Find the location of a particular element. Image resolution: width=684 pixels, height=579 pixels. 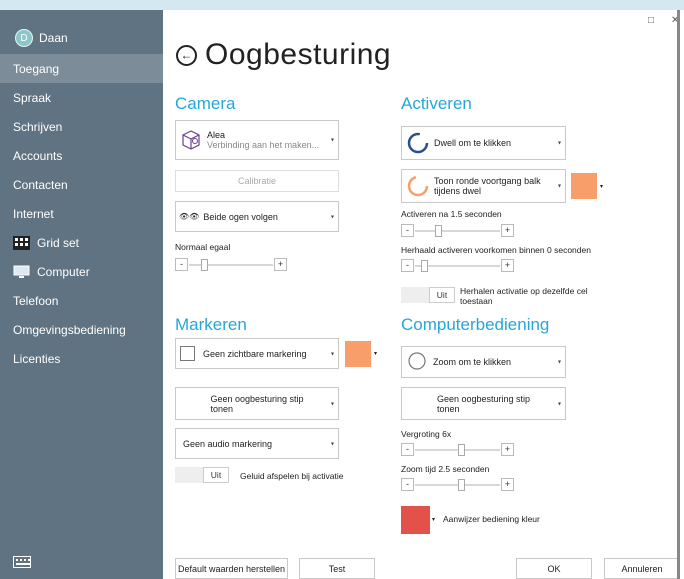

reset-defaults-button: Default waarden herstellen is located at coordinates (231, 568).